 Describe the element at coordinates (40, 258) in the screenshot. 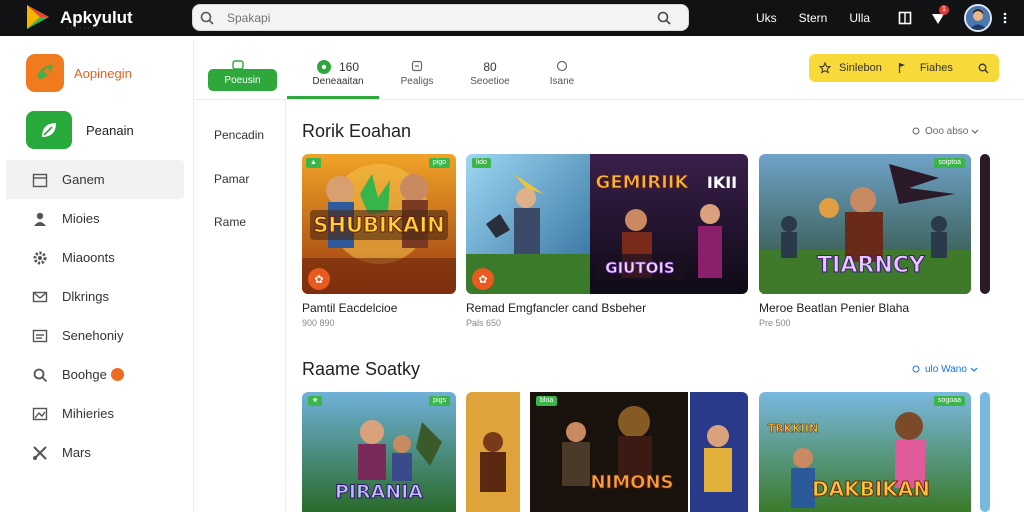

I see `gear-icon` at that location.